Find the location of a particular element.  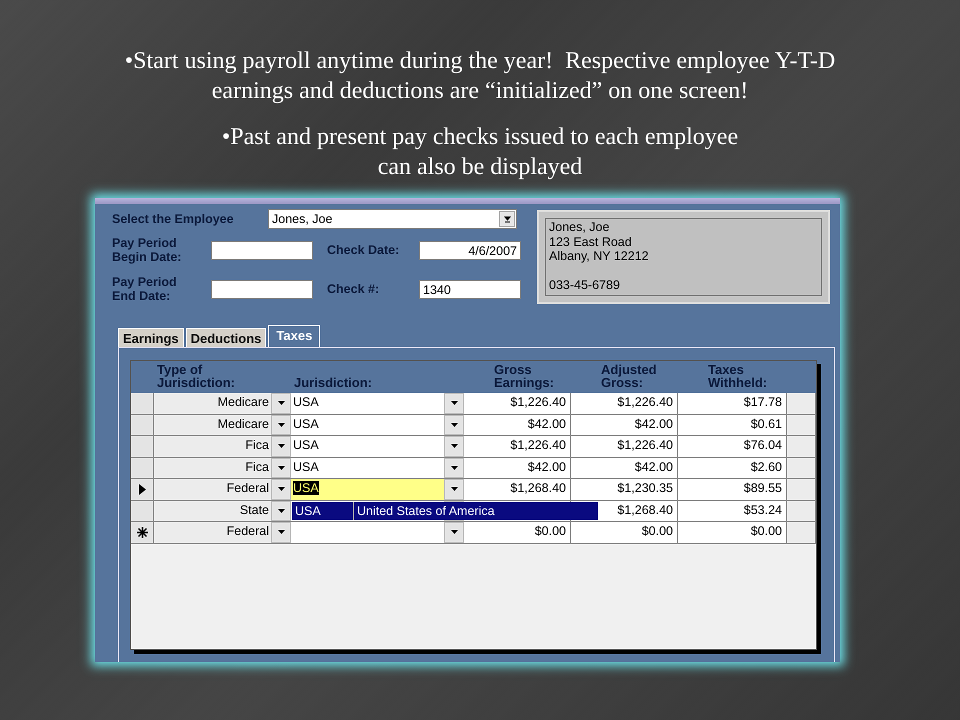

table-row: Fica USA $1,226.40 $1,226.40 $76.04 is located at coordinates (473, 447).